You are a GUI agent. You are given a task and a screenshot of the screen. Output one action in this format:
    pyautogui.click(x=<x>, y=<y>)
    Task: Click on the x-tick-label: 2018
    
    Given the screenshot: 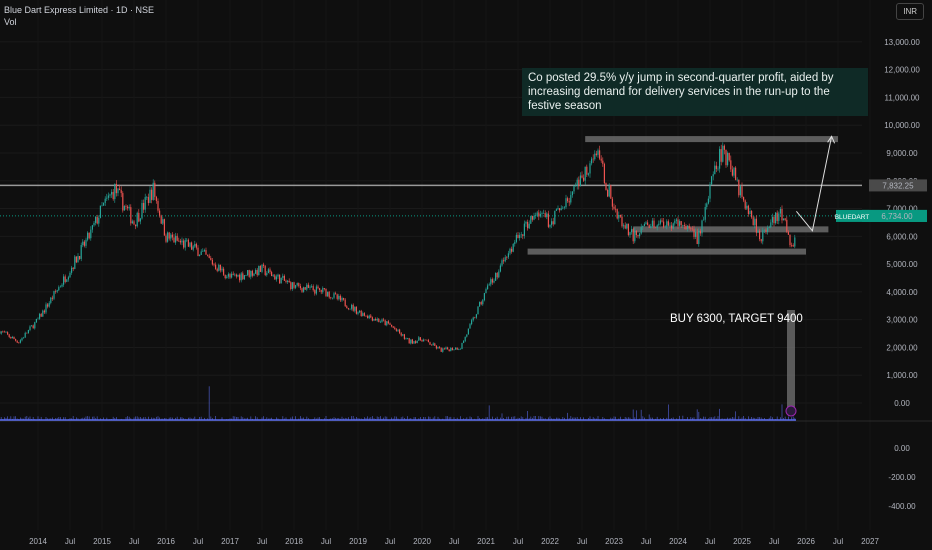 What is the action you would take?
    pyautogui.click(x=294, y=541)
    